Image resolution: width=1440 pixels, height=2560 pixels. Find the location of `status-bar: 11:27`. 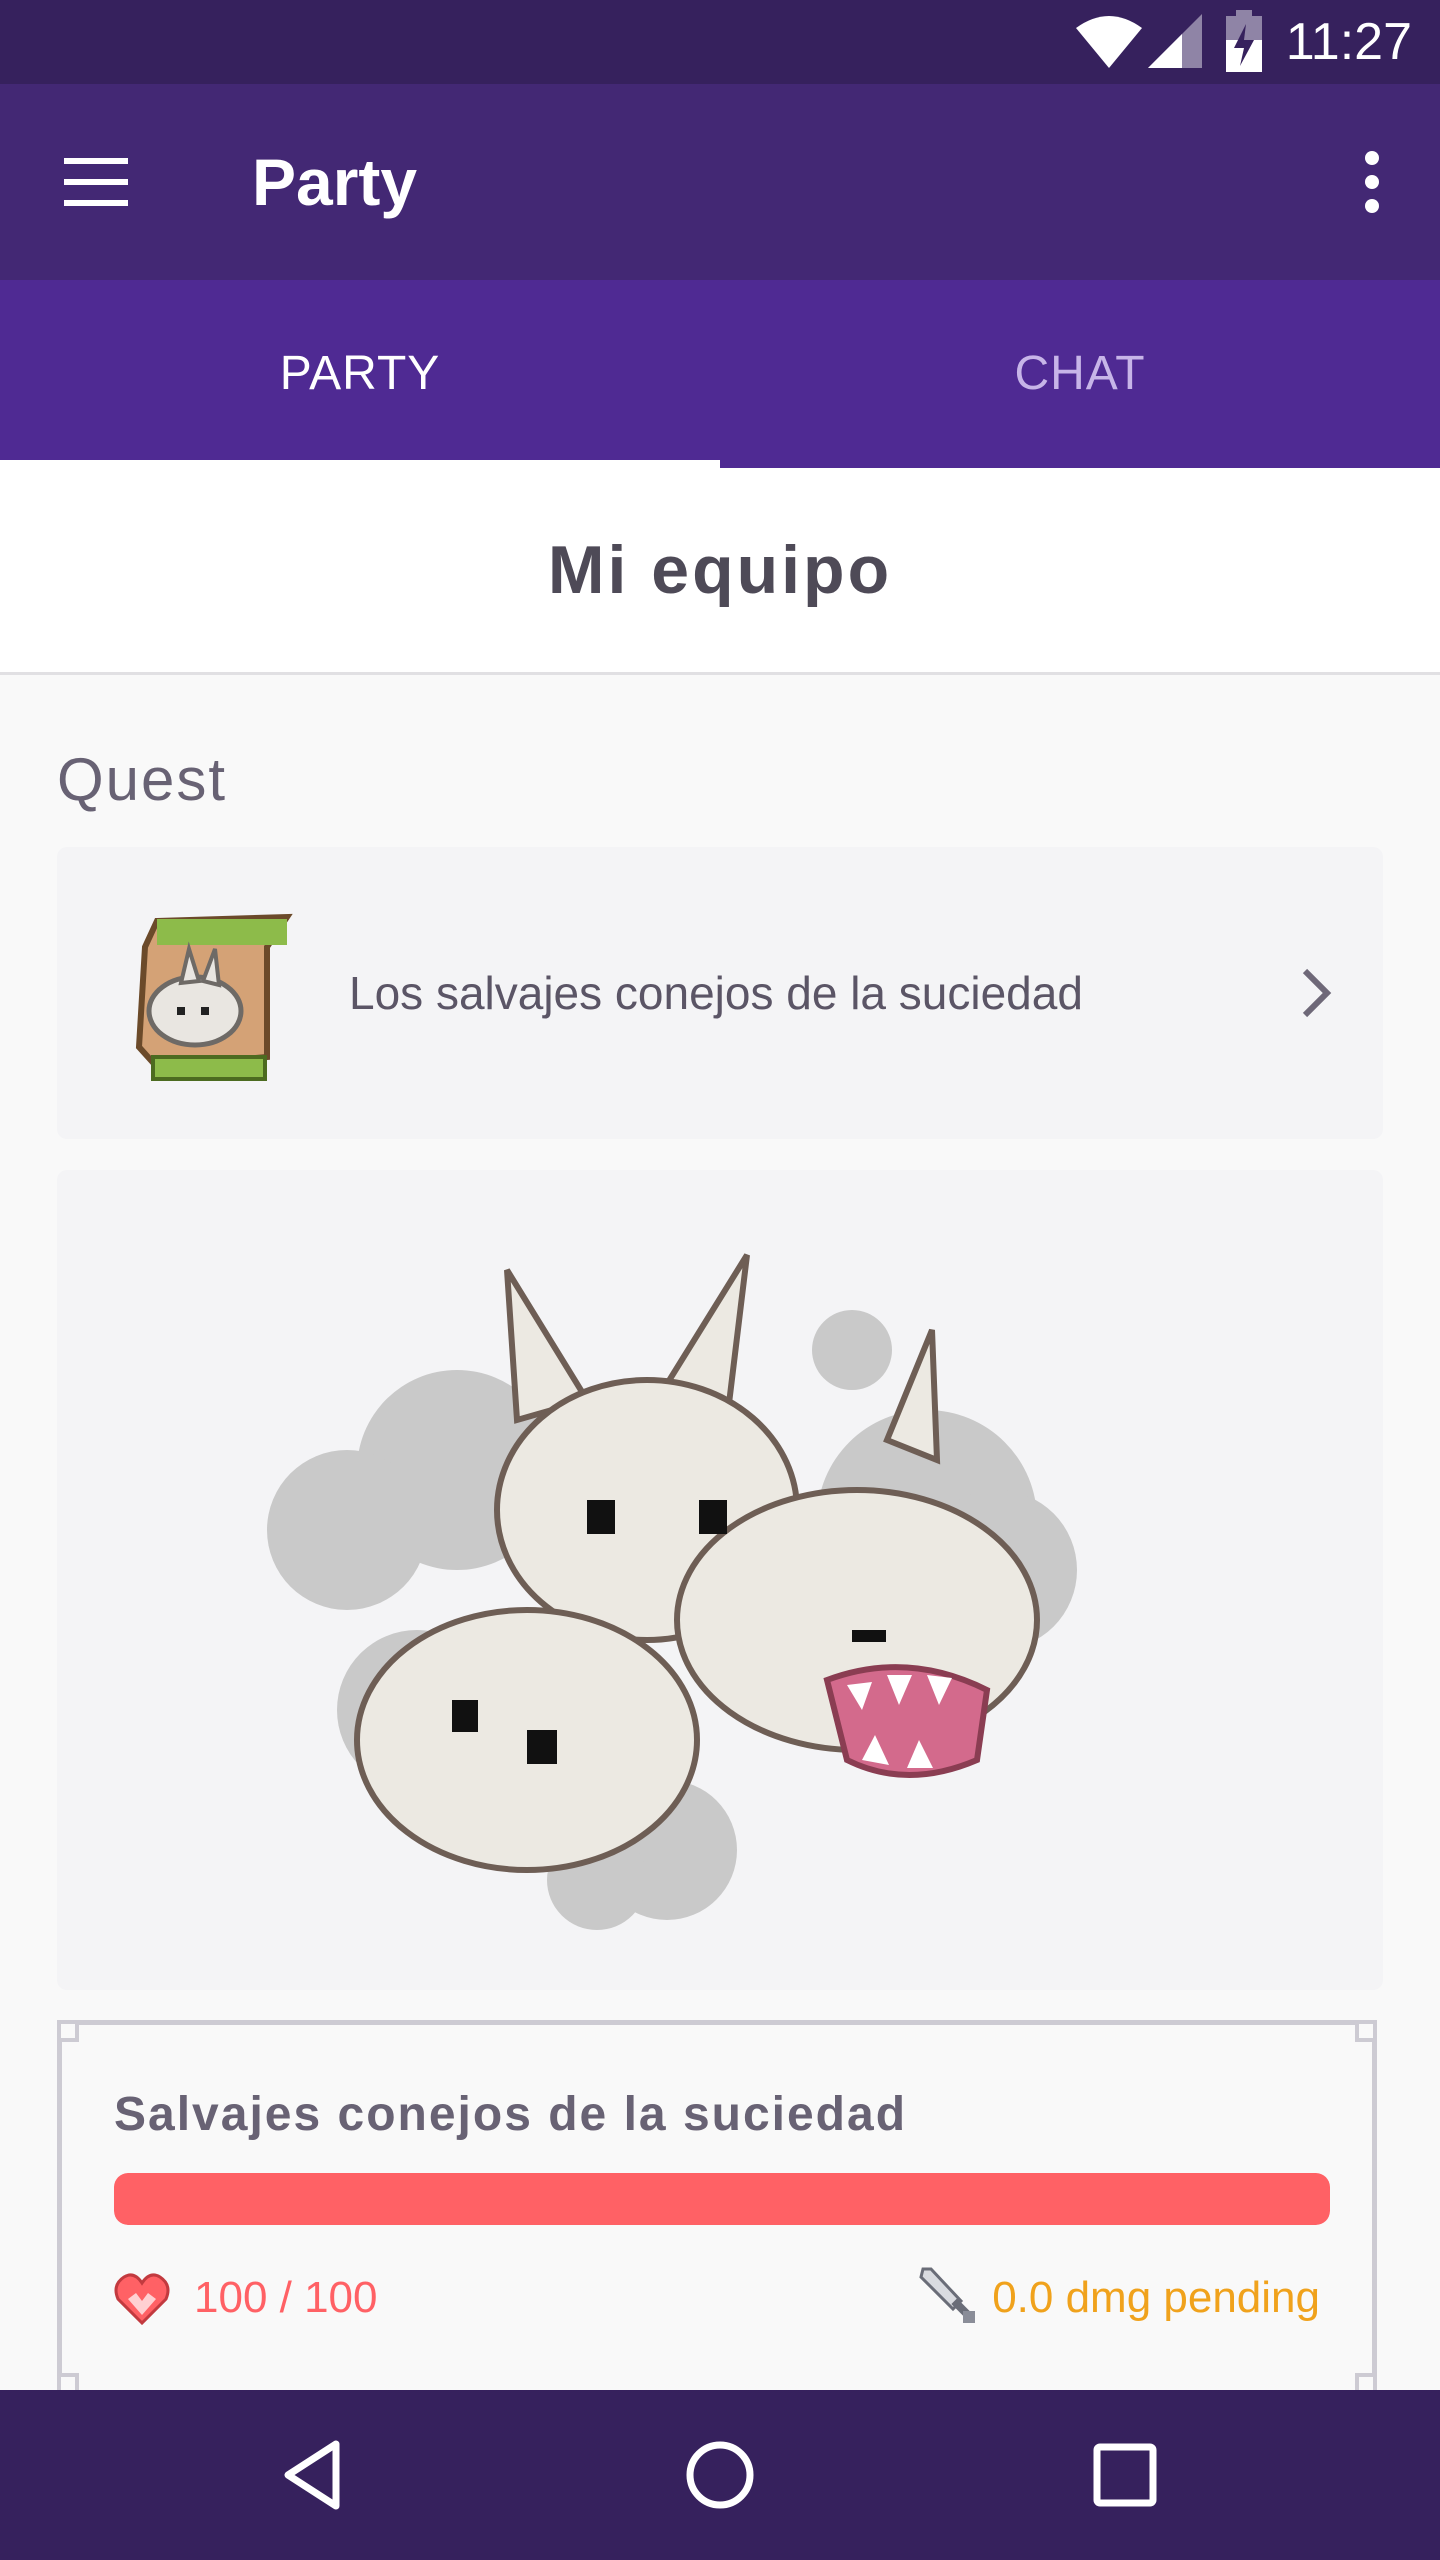

status-bar: 11:27 is located at coordinates (720, 42).